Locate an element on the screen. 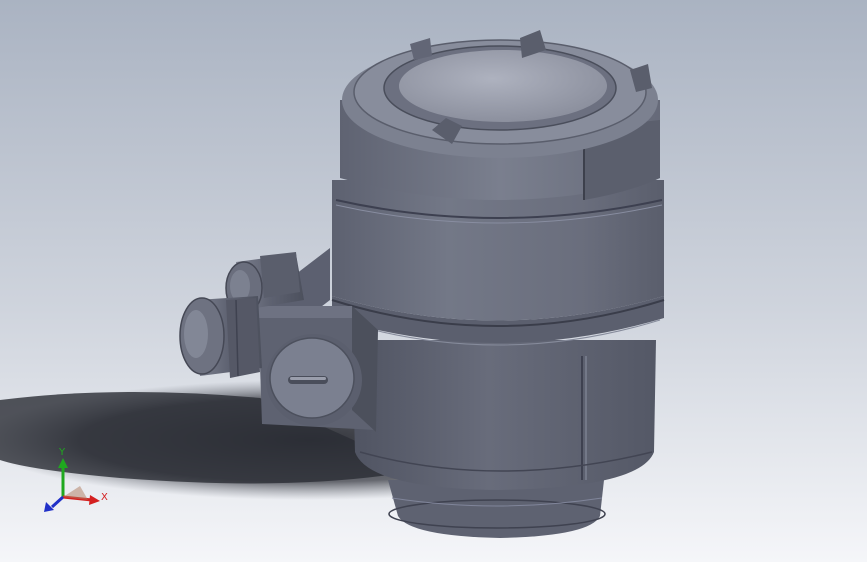 This screenshot has height=562, width=867. upper-body is located at coordinates (498, 250).